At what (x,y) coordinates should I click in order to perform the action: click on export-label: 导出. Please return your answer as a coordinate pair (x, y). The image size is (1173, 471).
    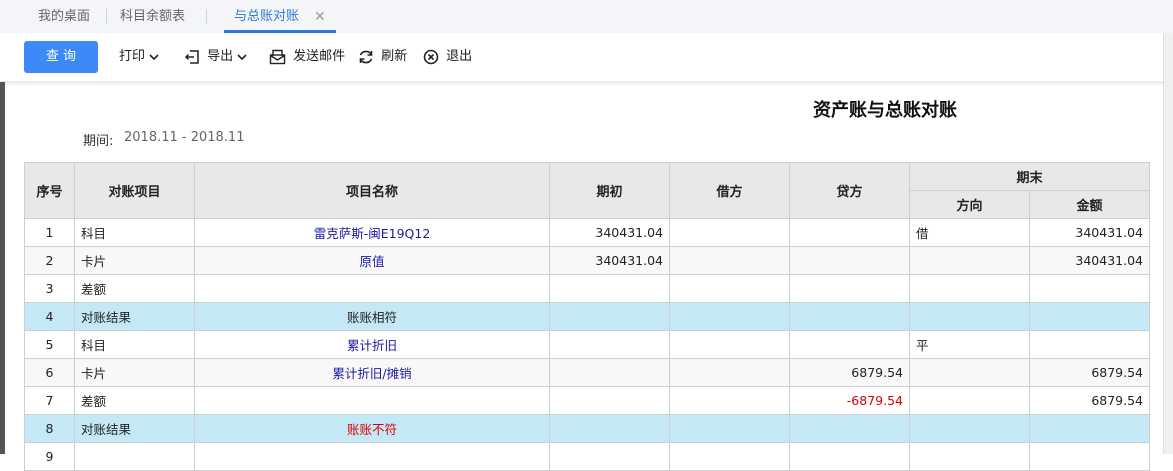
    Looking at the image, I should click on (220, 56).